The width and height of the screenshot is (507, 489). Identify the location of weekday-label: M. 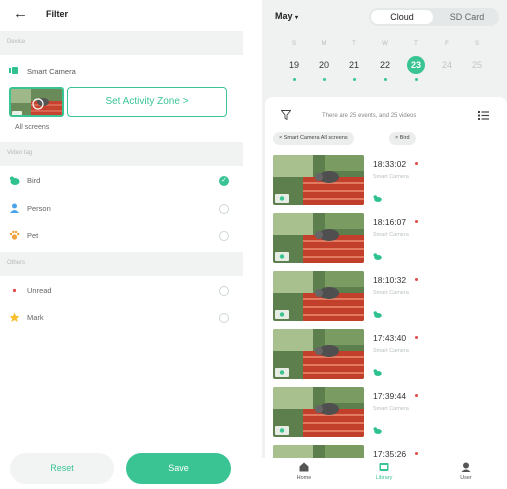
(324, 44).